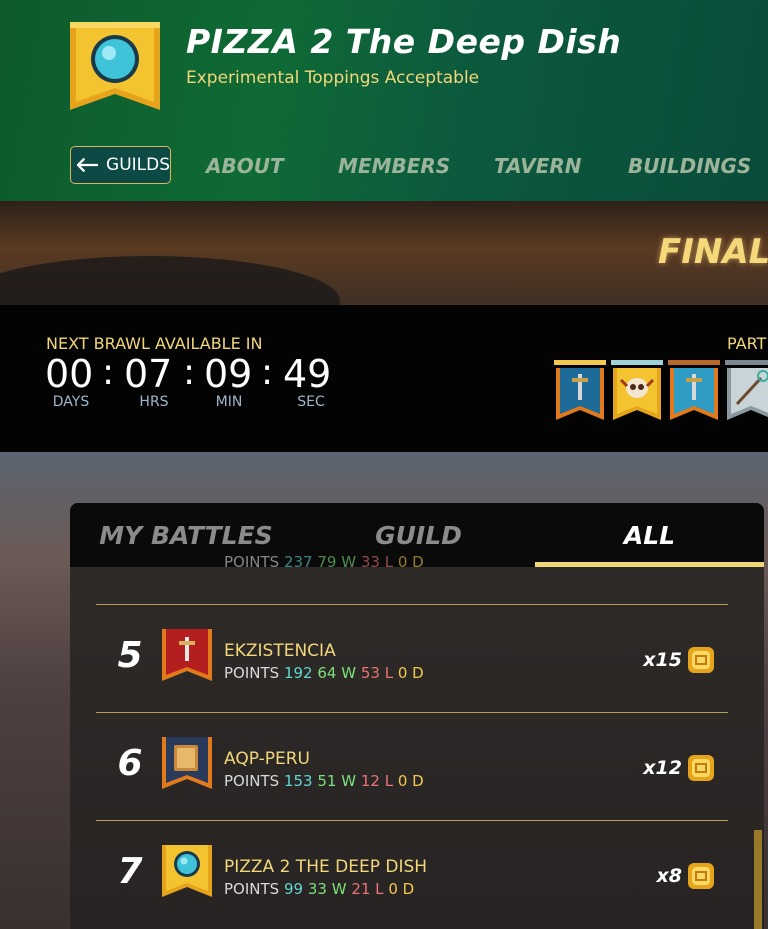 The height and width of the screenshot is (929, 768). Describe the element at coordinates (187, 763) in the screenshot. I see `book-banner-icon` at that location.